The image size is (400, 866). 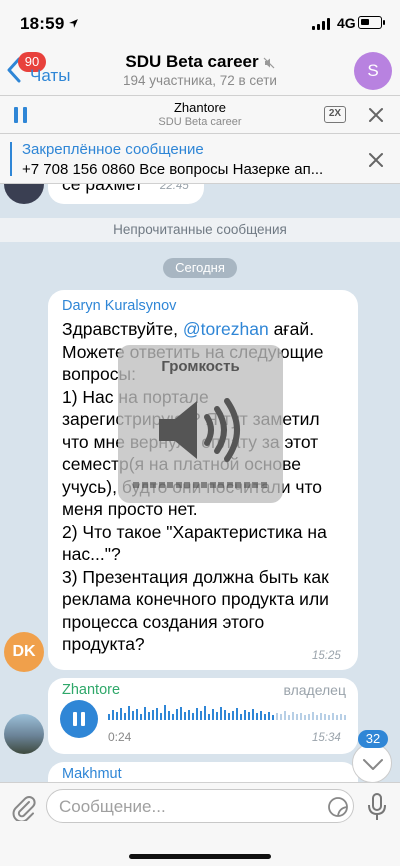 What do you see at coordinates (346, 23) in the screenshot?
I see `network-type: 4G` at bounding box center [346, 23].